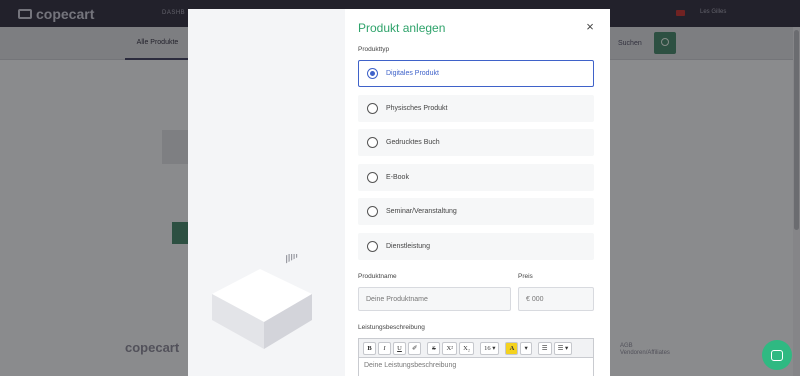  I want to click on underline-button: U, so click(399, 348).